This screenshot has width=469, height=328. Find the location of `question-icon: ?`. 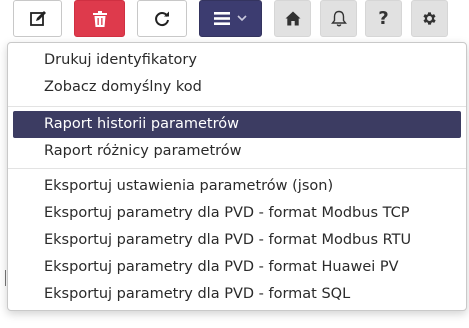

question-icon: ? is located at coordinates (383, 18).